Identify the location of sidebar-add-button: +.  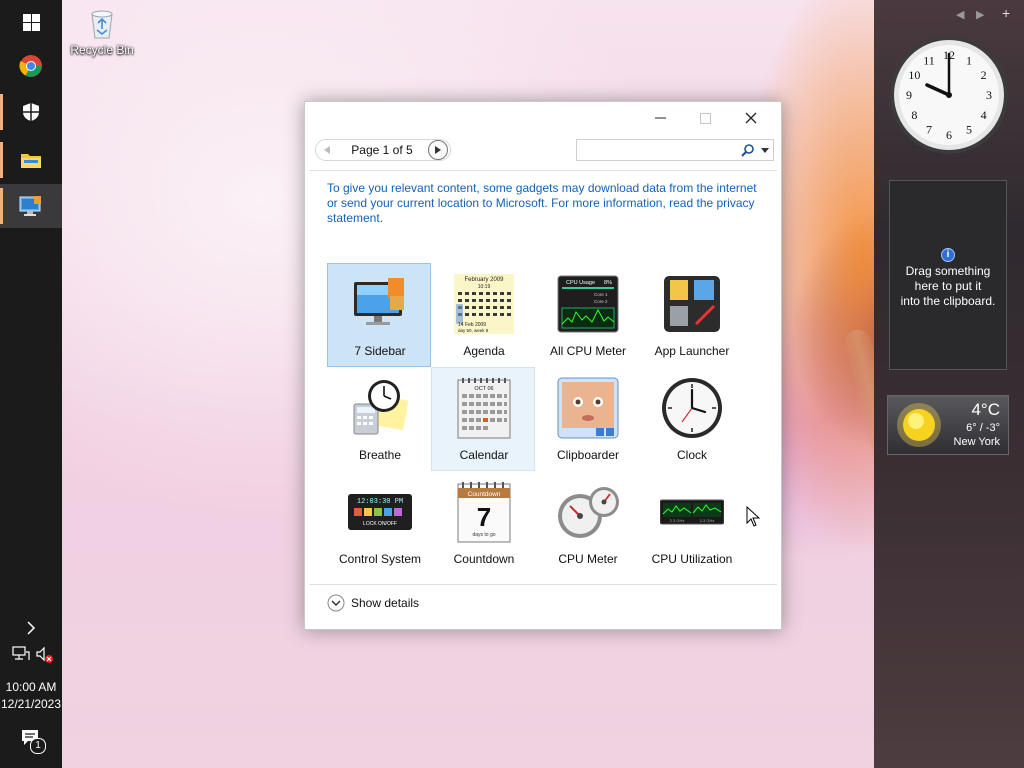
(1006, 13).